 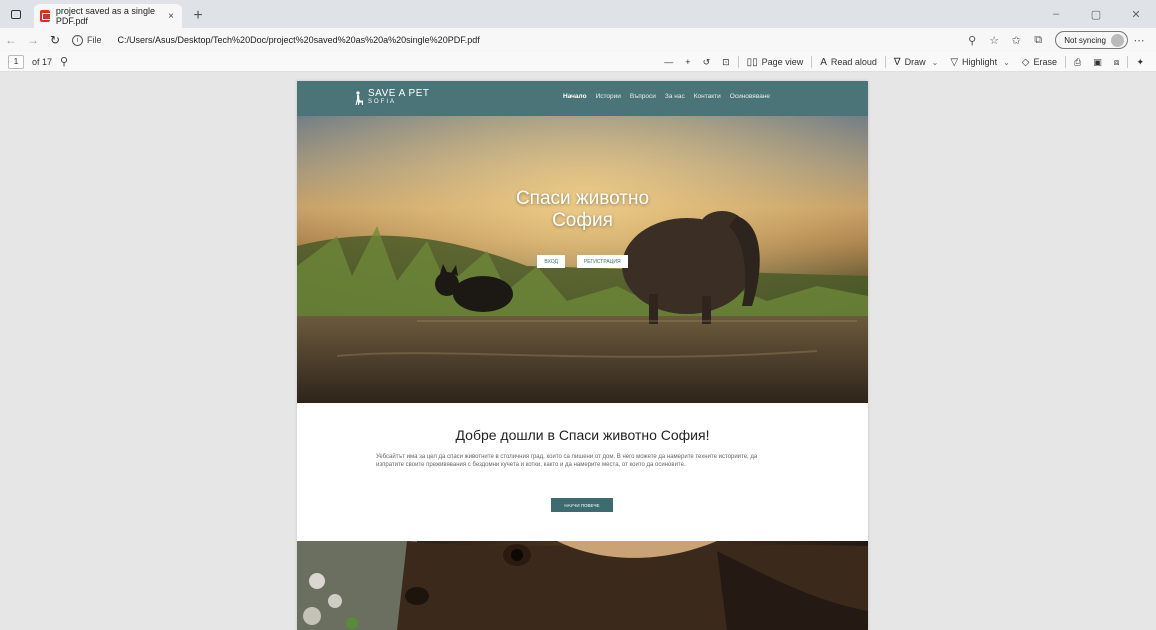 What do you see at coordinates (45, 16) in the screenshot?
I see `pdf-file-icon` at bounding box center [45, 16].